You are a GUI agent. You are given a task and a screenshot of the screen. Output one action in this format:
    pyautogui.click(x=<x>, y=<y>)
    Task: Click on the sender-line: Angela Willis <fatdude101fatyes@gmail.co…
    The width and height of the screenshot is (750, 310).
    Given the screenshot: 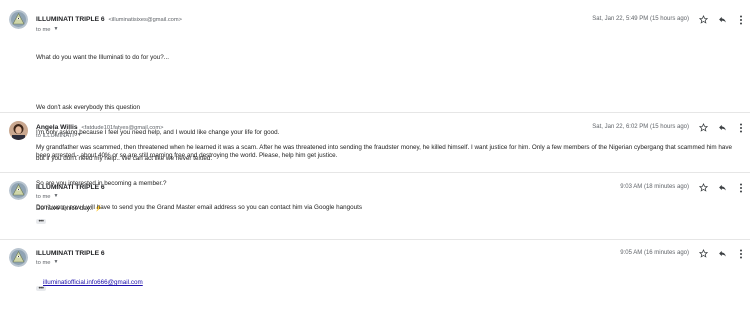 What is the action you would take?
    pyautogui.click(x=99, y=127)
    